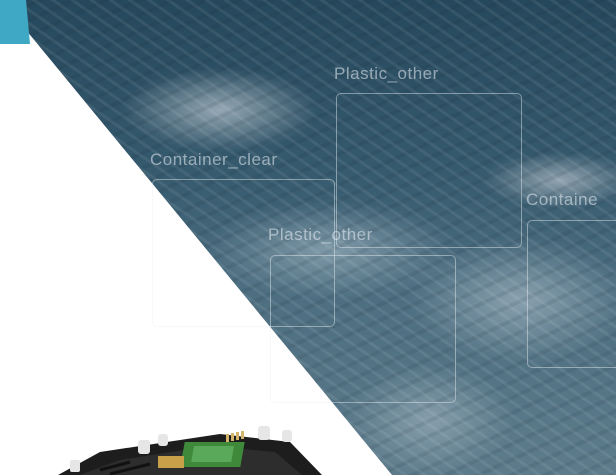  I want to click on detection-label-container-clear: Container_clear, so click(214, 159).